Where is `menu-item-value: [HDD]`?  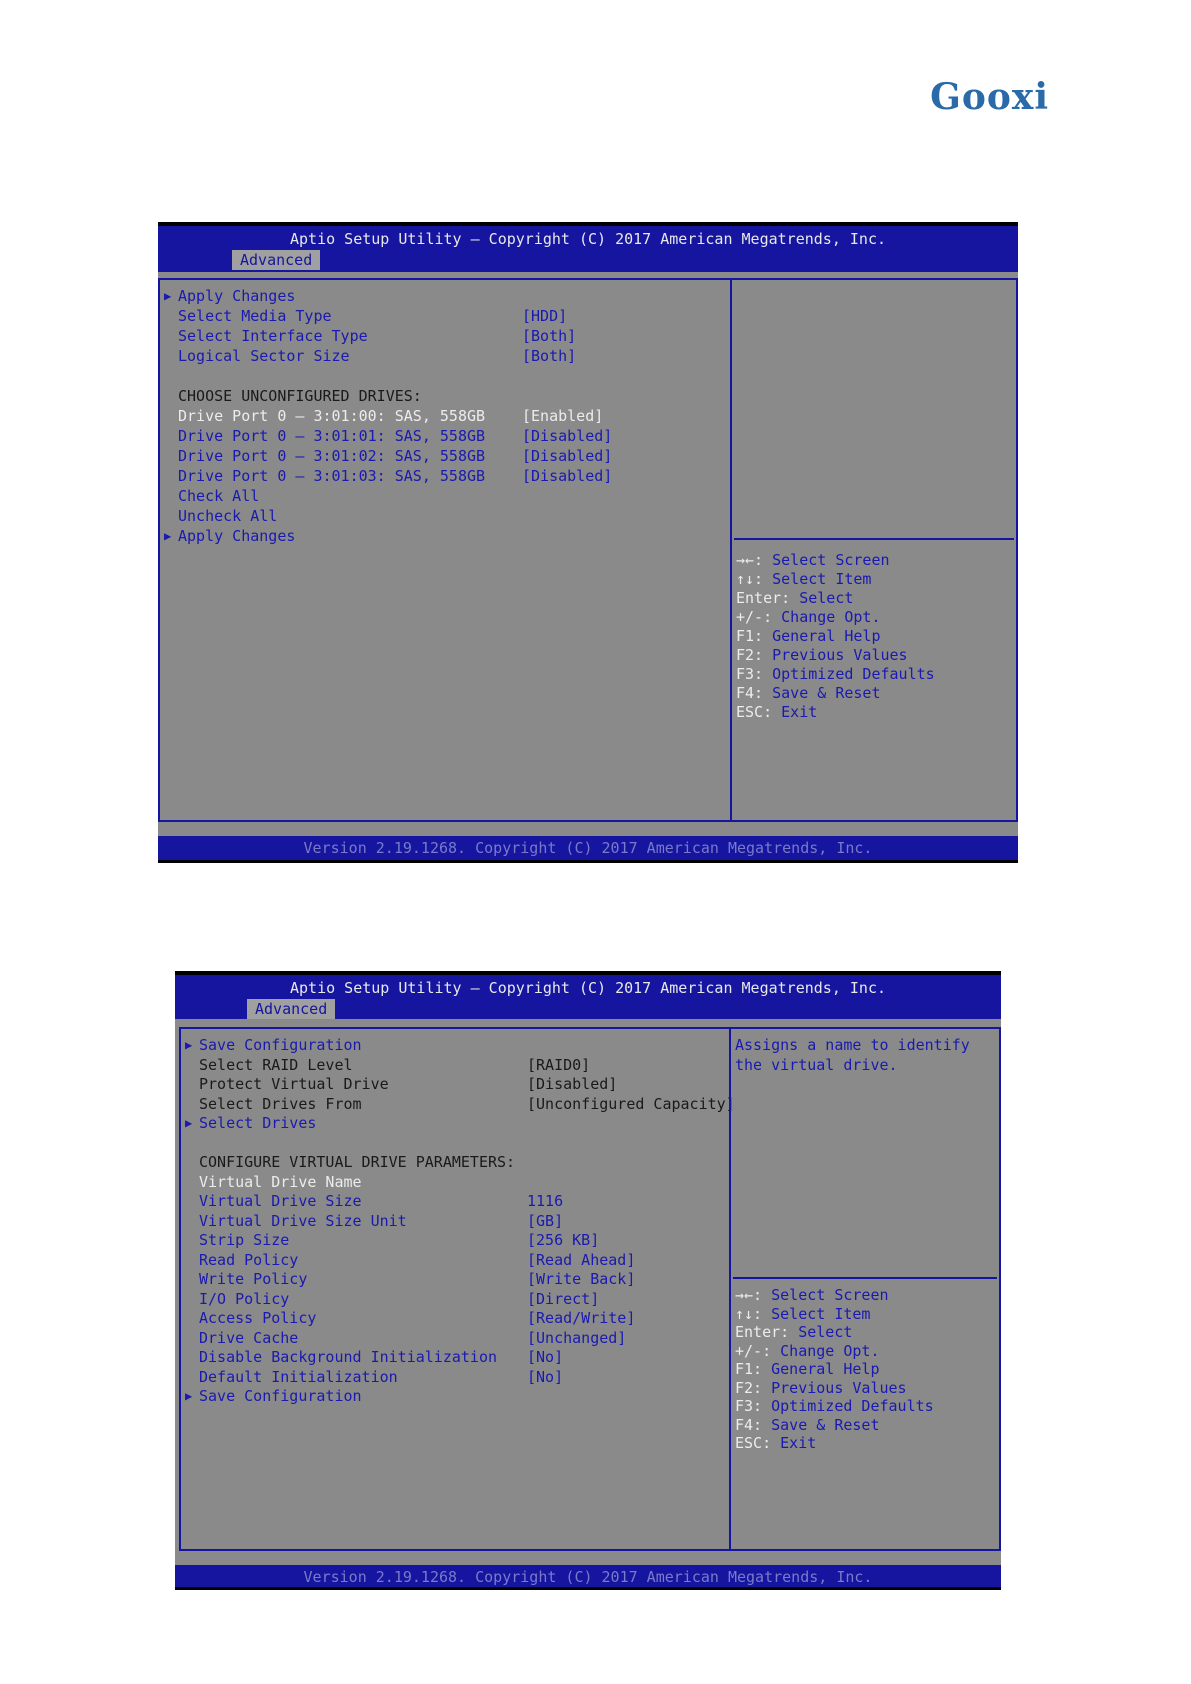
menu-item-value: [HDD] is located at coordinates (544, 316).